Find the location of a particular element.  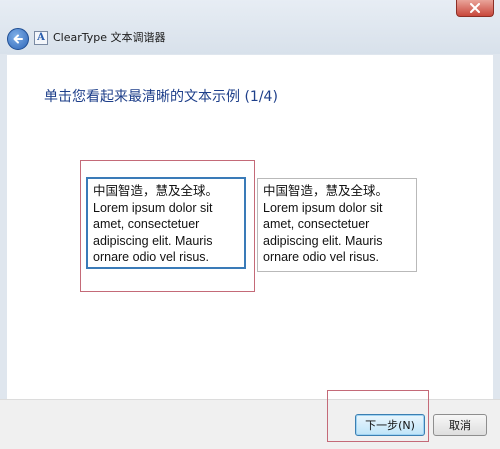

cancel-button: 取消 is located at coordinates (460, 425).